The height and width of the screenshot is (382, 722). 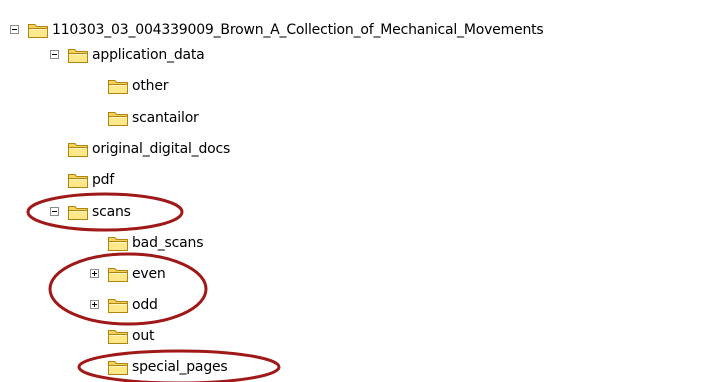 I want to click on tree-item-label: even, so click(x=149, y=274).